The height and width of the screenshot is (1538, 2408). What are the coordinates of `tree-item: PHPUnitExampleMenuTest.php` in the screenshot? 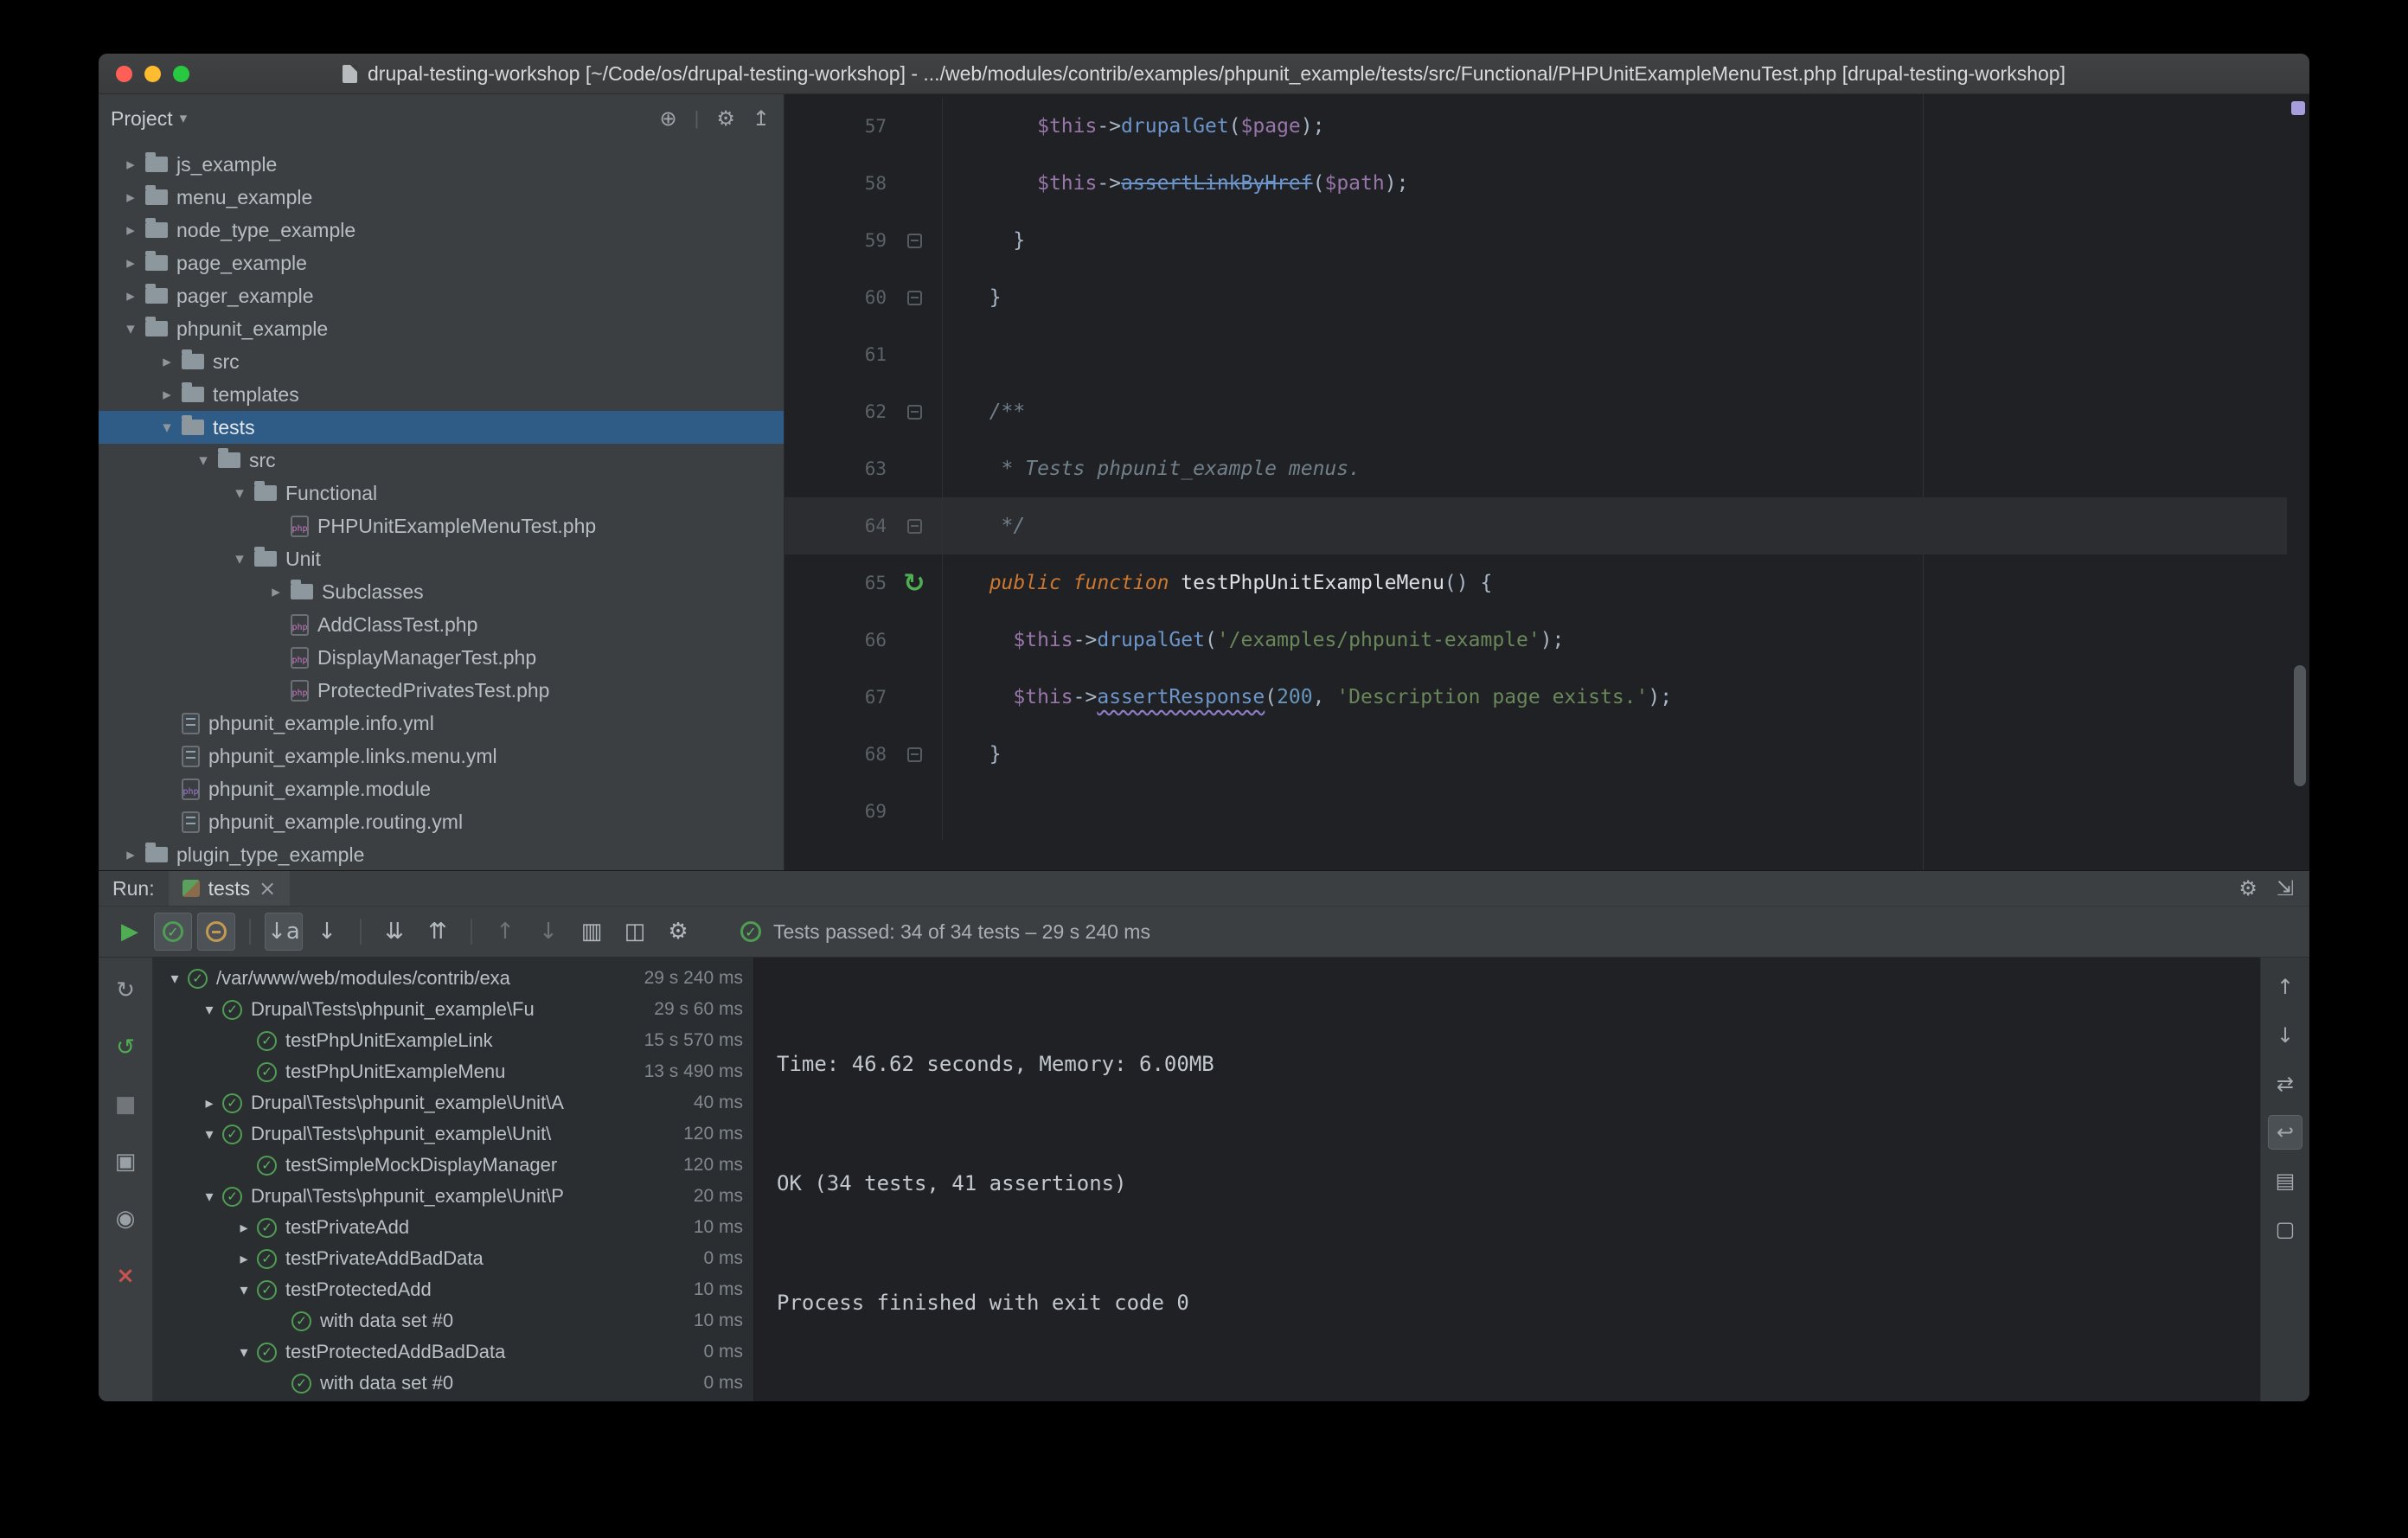 It's located at (441, 525).